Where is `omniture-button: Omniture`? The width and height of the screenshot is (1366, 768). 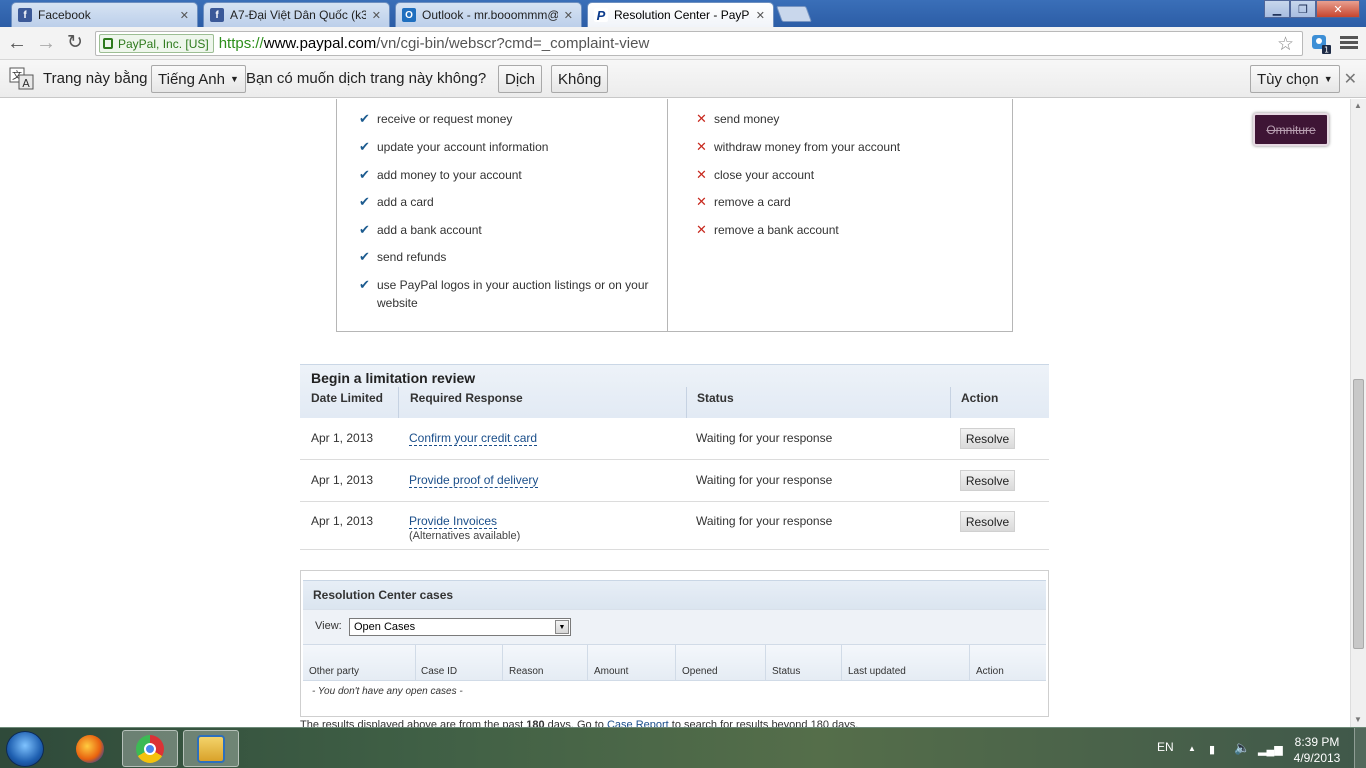 omniture-button: Omniture is located at coordinates (1291, 129).